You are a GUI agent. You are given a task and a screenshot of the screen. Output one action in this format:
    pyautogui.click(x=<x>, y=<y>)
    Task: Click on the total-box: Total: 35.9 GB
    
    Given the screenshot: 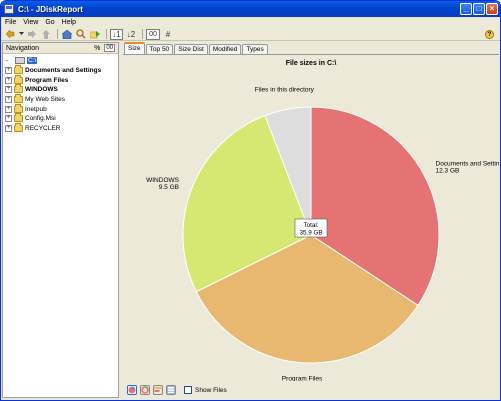 What is the action you would take?
    pyautogui.click(x=311, y=228)
    